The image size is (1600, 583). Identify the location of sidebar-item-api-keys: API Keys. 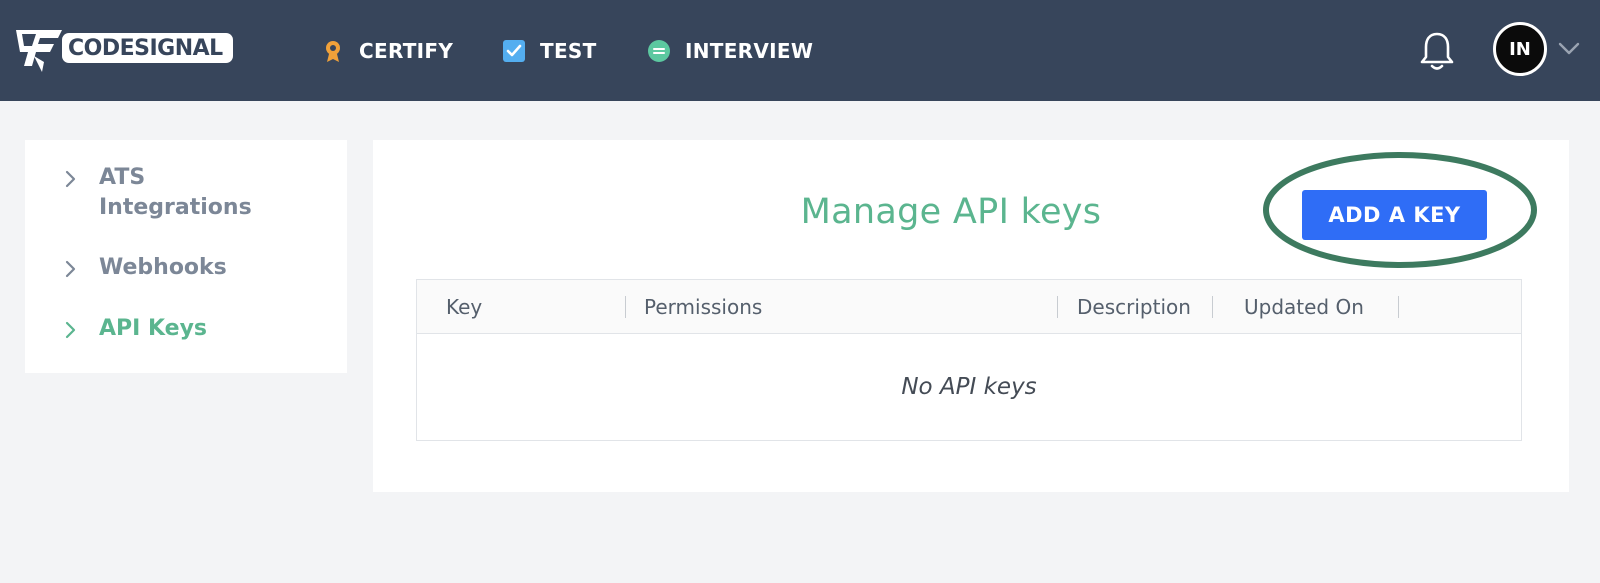
(136, 329).